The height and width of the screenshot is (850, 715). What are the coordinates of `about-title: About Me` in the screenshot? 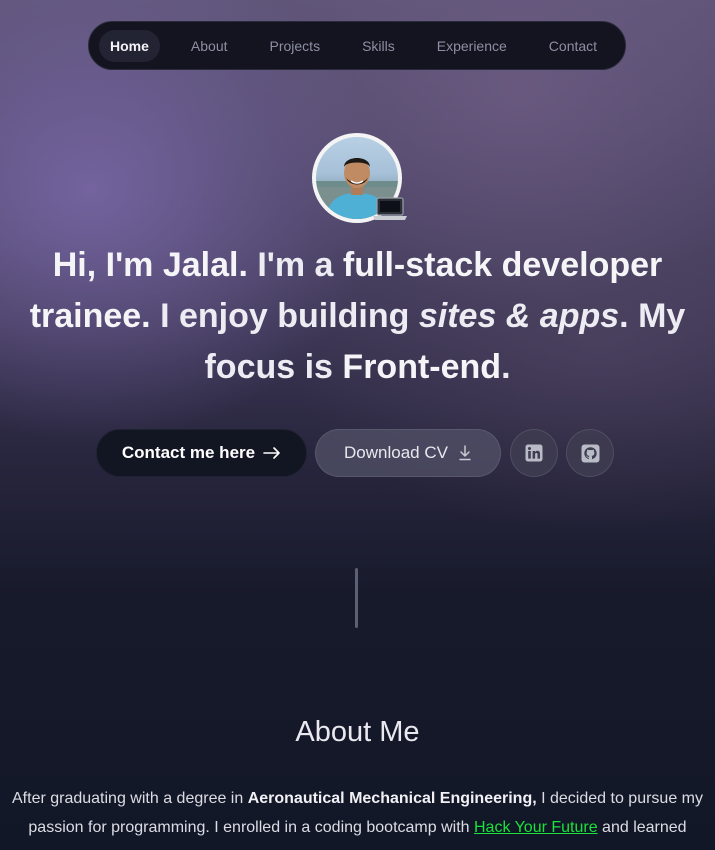 It's located at (357, 732).